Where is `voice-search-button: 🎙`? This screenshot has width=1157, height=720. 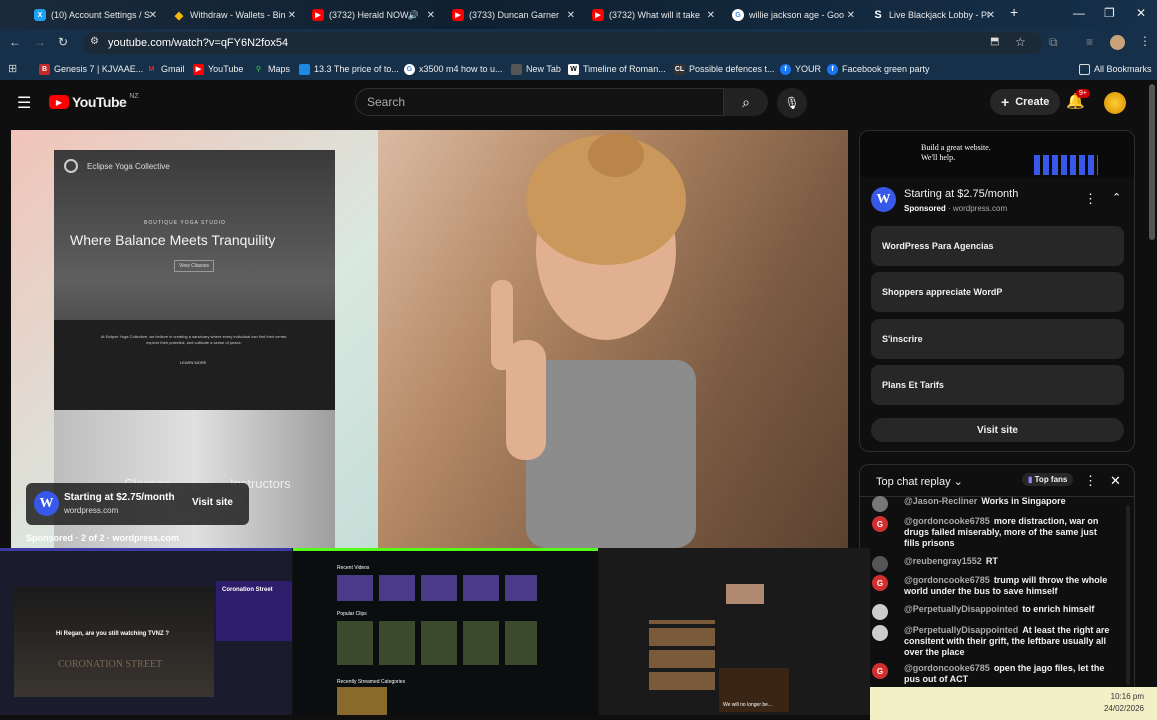 voice-search-button: 🎙 is located at coordinates (792, 103).